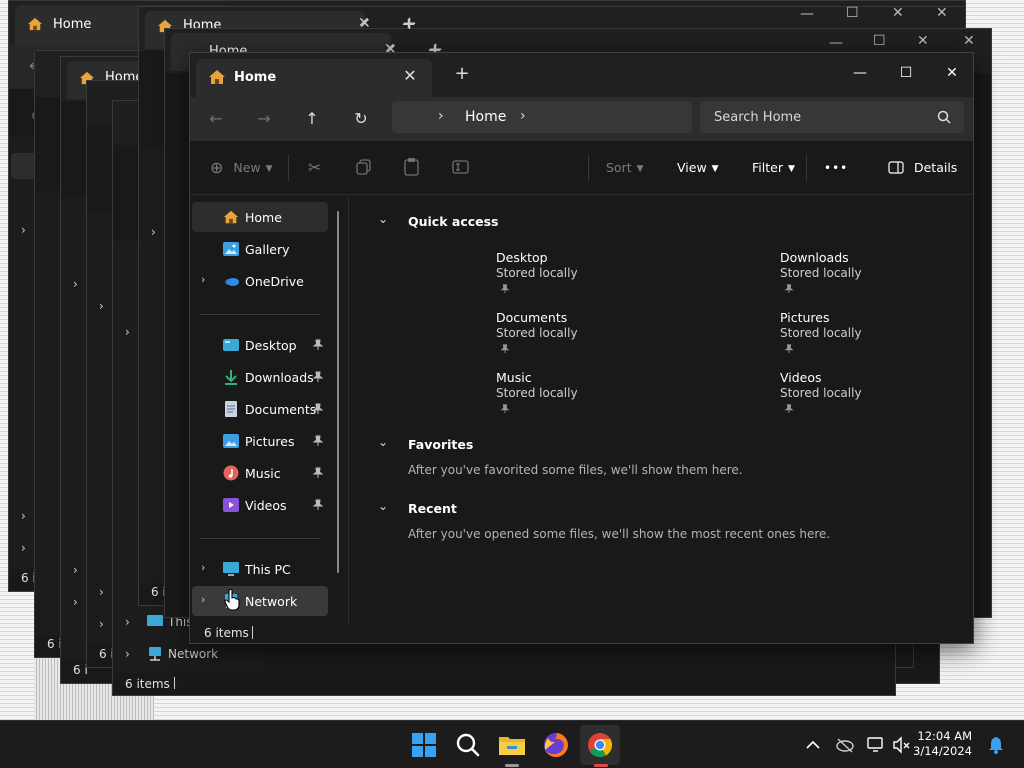 Image resolution: width=1024 pixels, height=768 pixels. I want to click on section-recent: Recent, so click(432, 508).